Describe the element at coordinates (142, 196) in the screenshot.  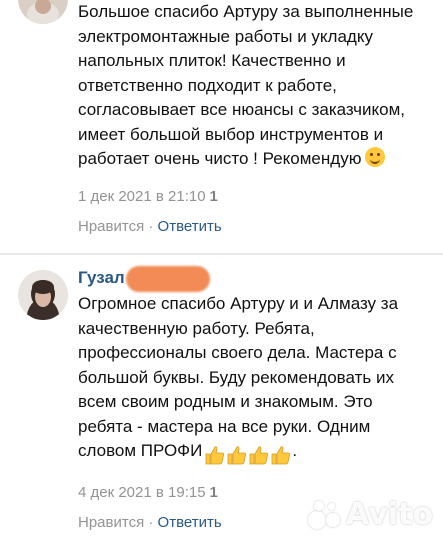
I see `comment-date: 1 дек 2021 в 21:10` at that location.